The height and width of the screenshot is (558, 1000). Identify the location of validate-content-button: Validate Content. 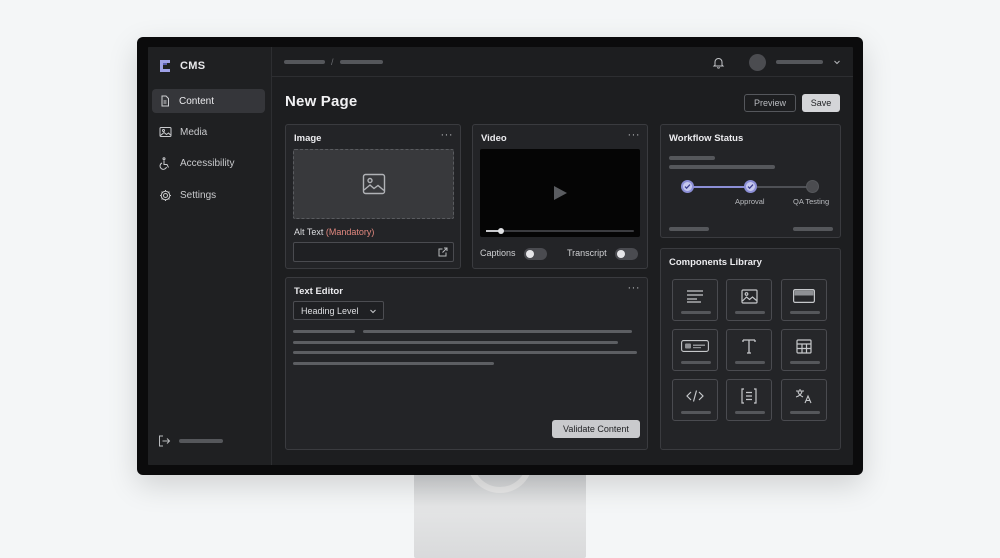
(596, 429).